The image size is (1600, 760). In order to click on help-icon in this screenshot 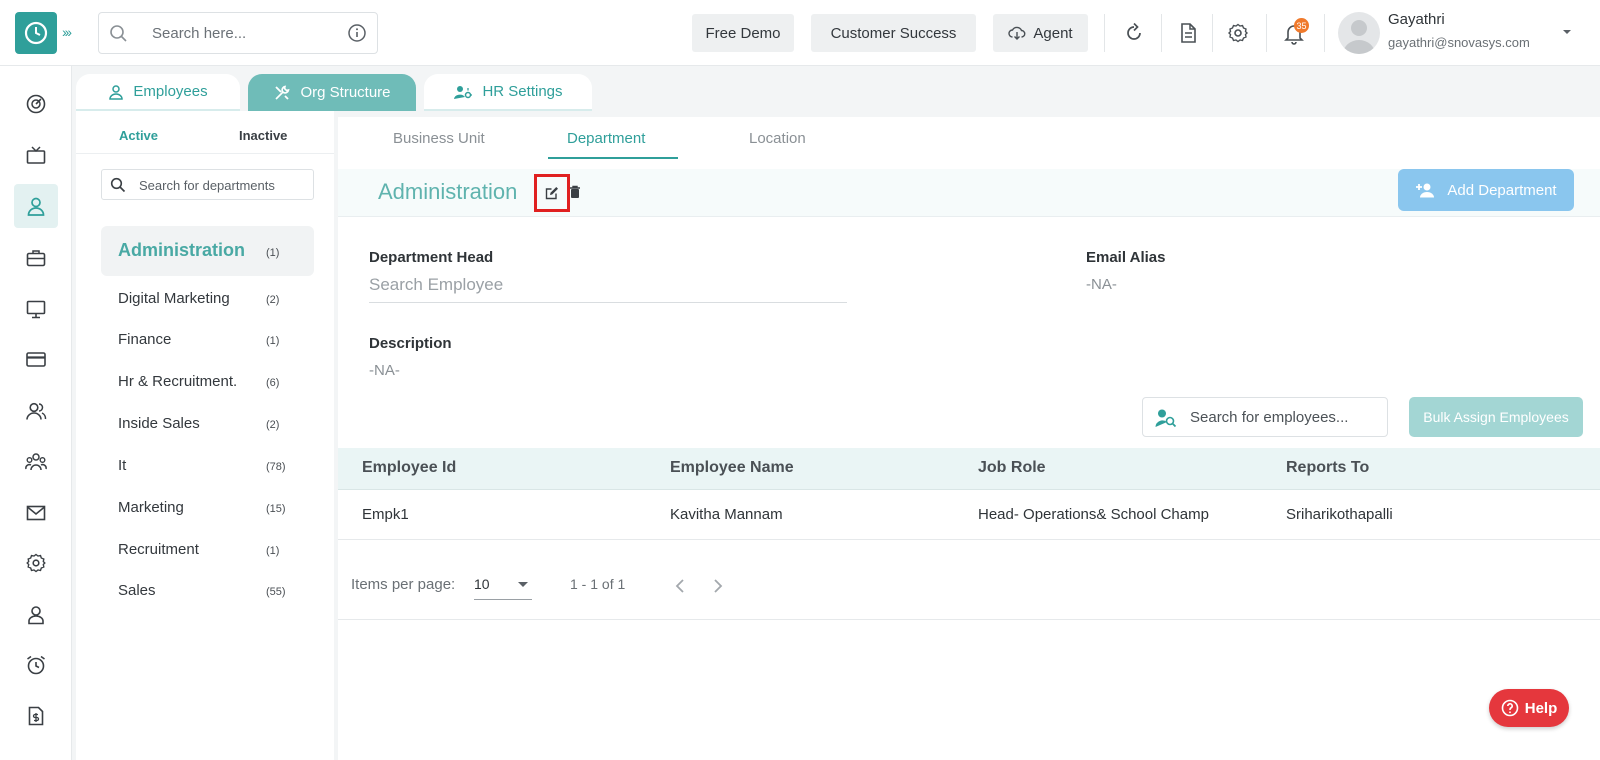, I will do `click(1510, 708)`.